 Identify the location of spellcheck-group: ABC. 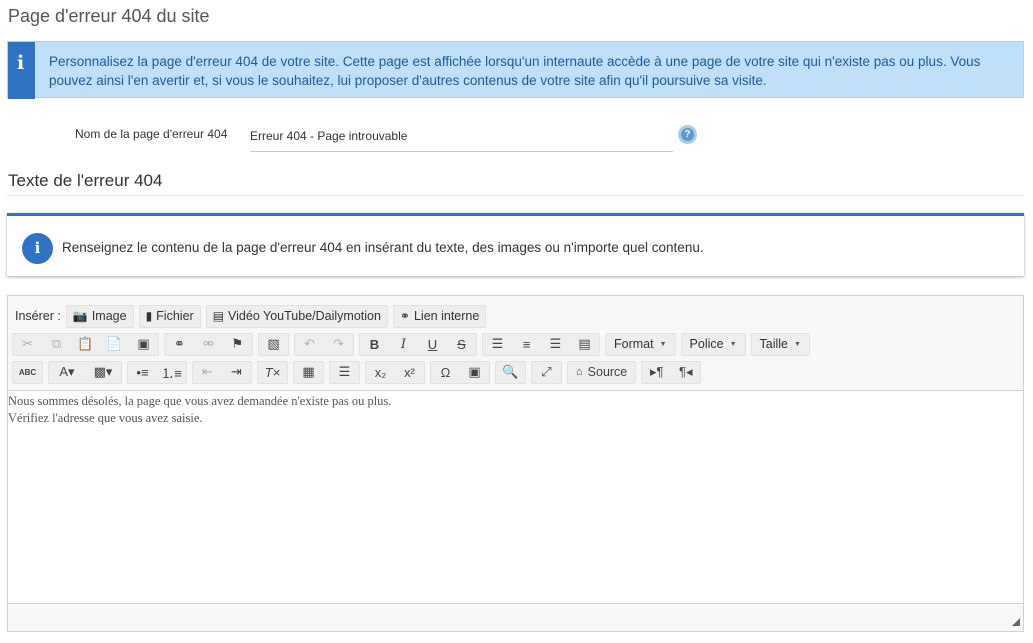
(27, 372).